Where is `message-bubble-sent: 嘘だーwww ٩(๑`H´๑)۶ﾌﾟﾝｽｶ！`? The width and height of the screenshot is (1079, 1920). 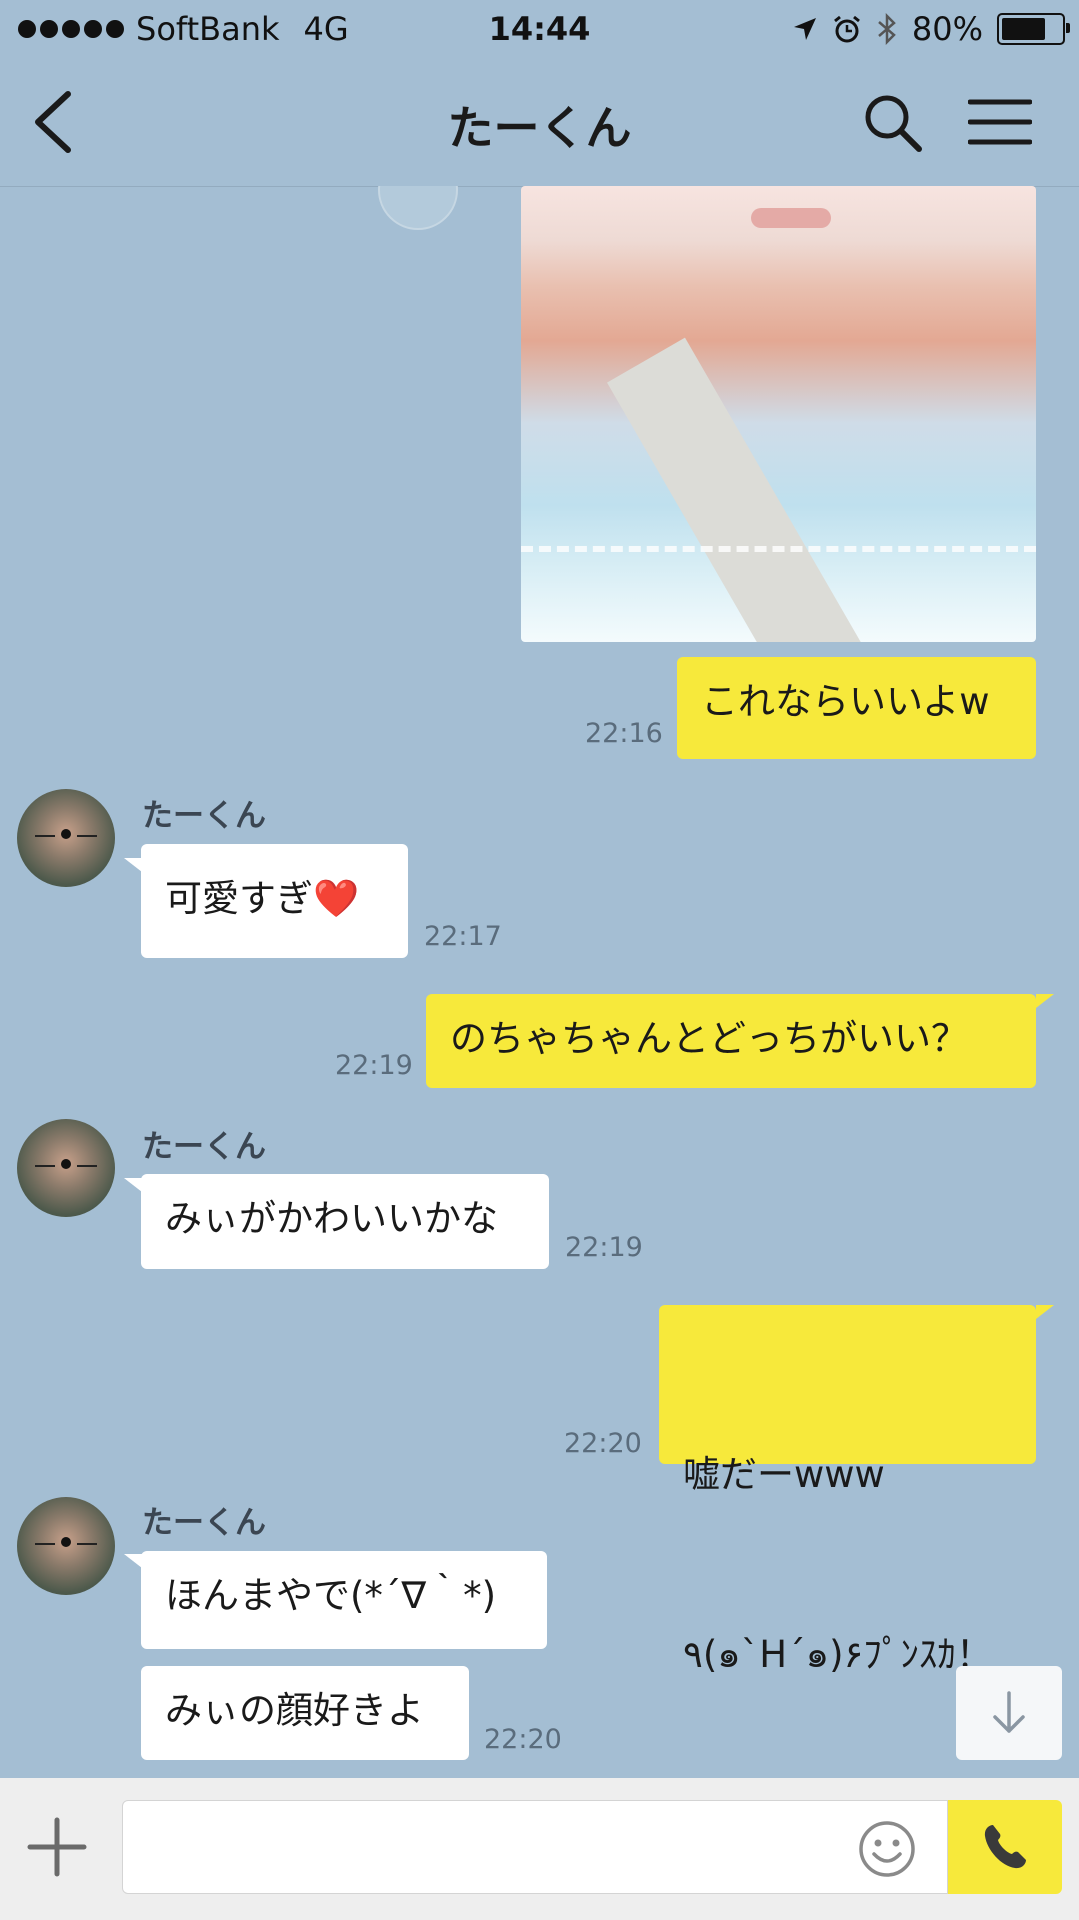
message-bubble-sent: 嘘だーwww ٩(๑`H´๑)۶ﾌﾟﾝｽｶ！ is located at coordinates (847, 1490).